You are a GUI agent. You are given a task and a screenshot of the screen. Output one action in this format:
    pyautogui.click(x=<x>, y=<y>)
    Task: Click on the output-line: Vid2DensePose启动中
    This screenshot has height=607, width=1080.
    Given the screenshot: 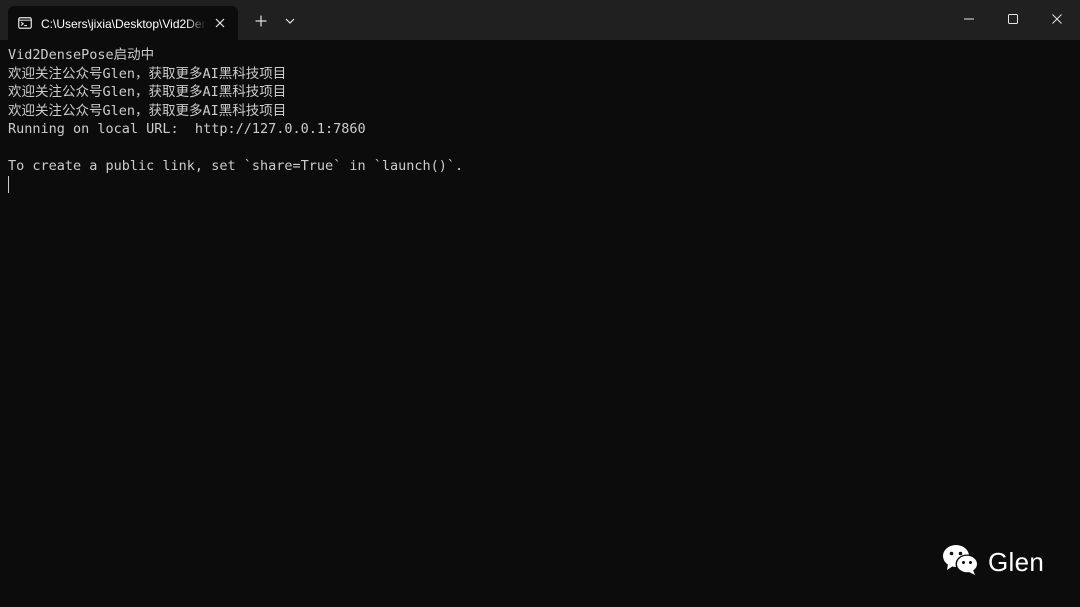 What is the action you would take?
    pyautogui.click(x=81, y=55)
    